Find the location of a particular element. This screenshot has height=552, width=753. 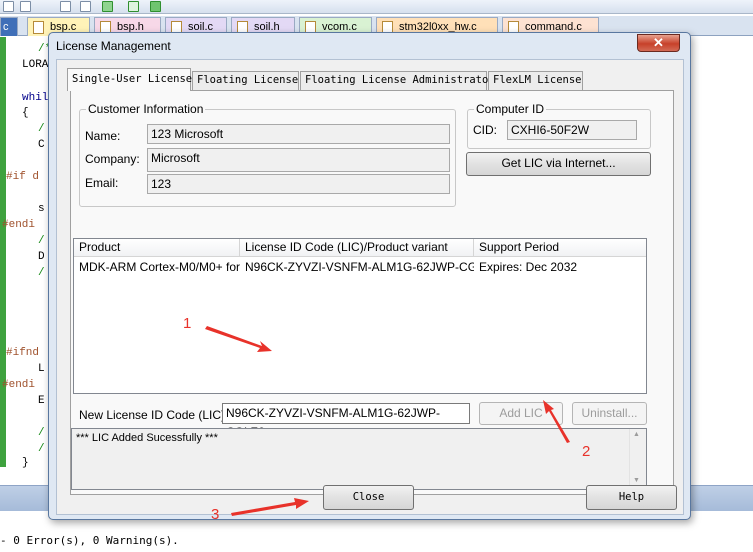

tab-floating-license-administrator: Floating License Administrator is located at coordinates (397, 80).